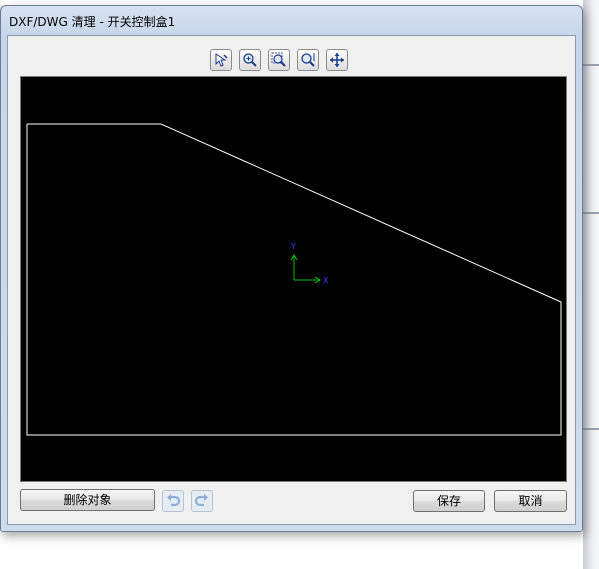  I want to click on delete-objects-button: 删除对象, so click(87, 500).